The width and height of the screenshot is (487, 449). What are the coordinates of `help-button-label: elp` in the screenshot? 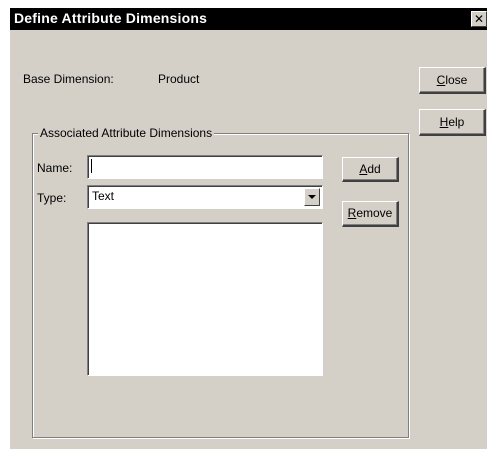 It's located at (456, 122).